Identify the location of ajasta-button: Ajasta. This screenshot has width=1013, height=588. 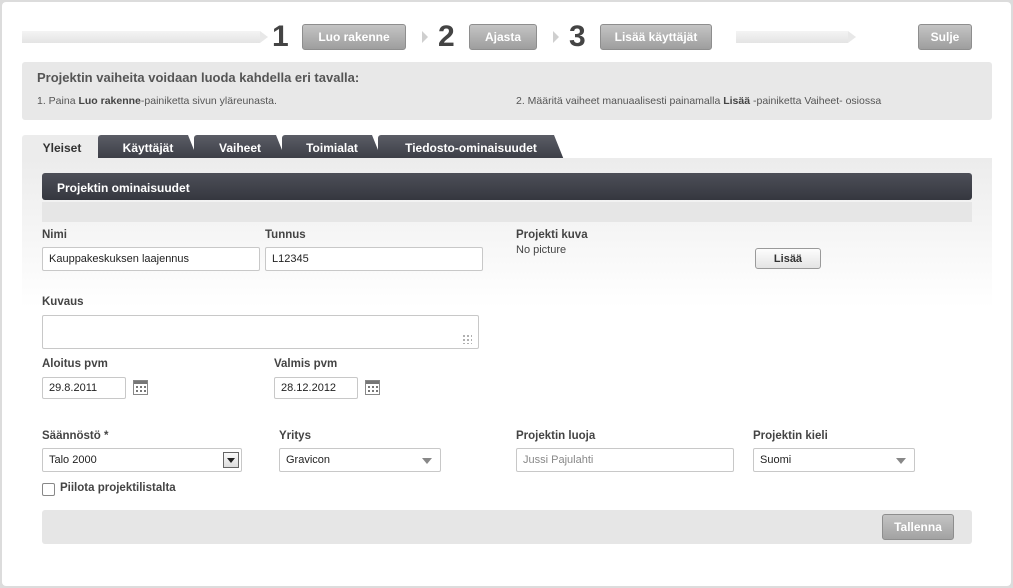
(503, 37).